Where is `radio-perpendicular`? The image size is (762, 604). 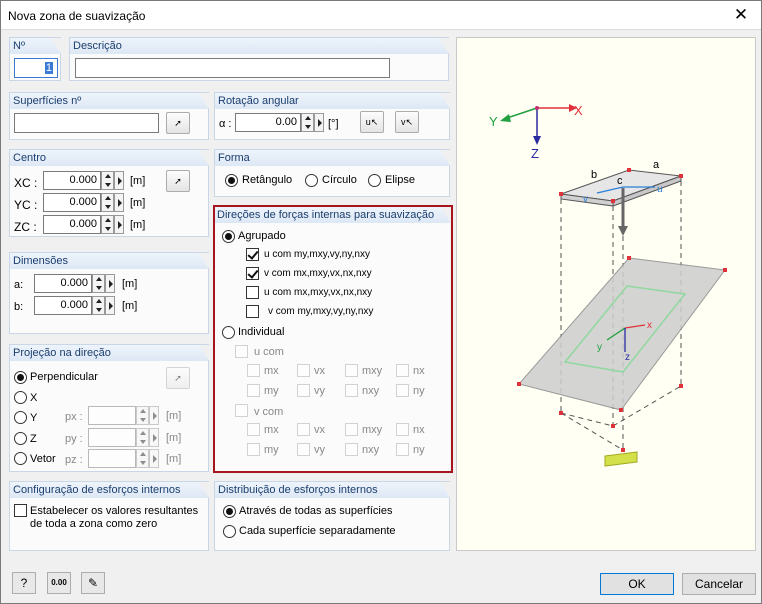 radio-perpendicular is located at coordinates (20, 377).